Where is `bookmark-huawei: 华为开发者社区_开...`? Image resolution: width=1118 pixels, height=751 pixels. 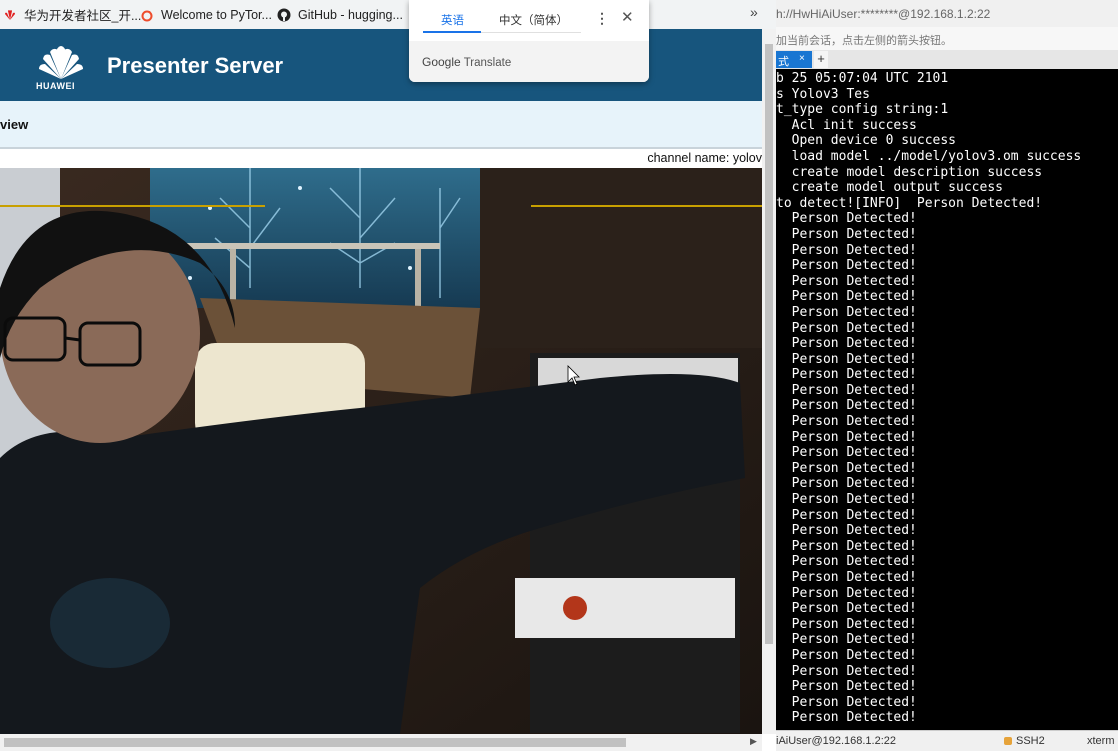 bookmark-huawei: 华为开发者社区_开... is located at coordinates (72, 14).